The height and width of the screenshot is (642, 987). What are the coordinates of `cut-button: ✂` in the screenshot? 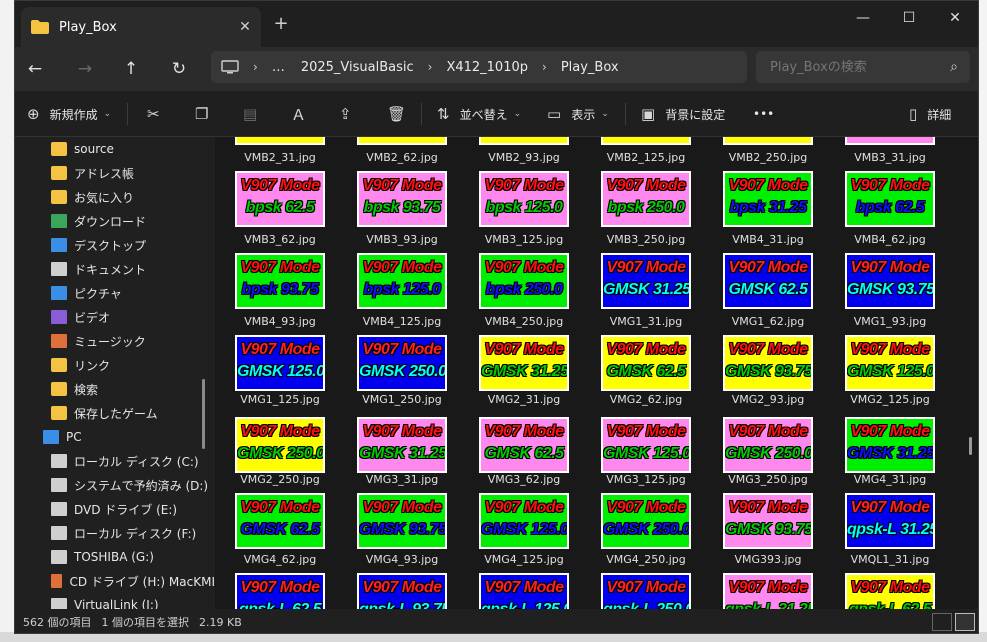 It's located at (158, 114).